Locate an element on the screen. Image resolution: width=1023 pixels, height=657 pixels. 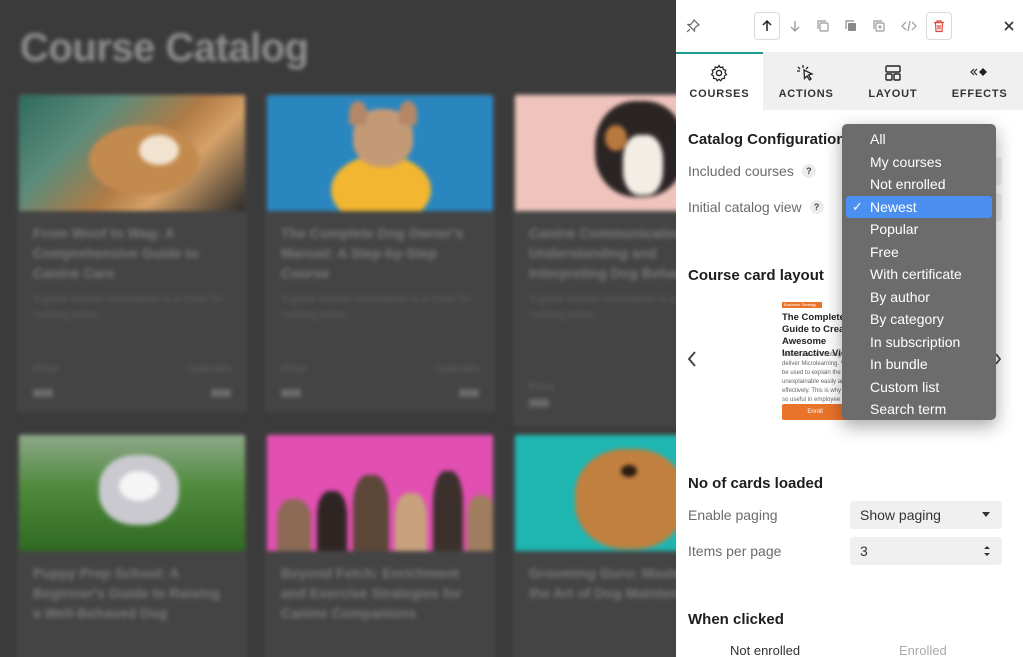
effects-icon is located at coordinates (978, 72).